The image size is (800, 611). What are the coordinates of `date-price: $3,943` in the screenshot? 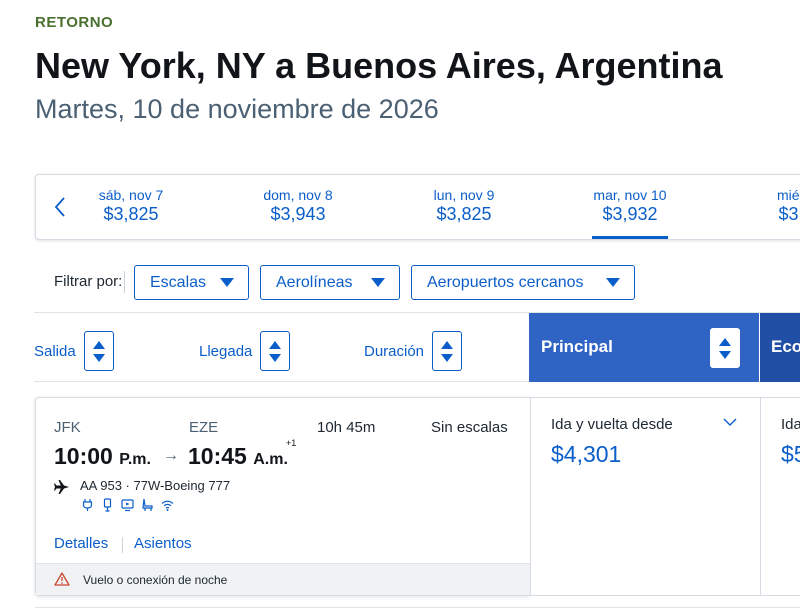 It's located at (298, 214).